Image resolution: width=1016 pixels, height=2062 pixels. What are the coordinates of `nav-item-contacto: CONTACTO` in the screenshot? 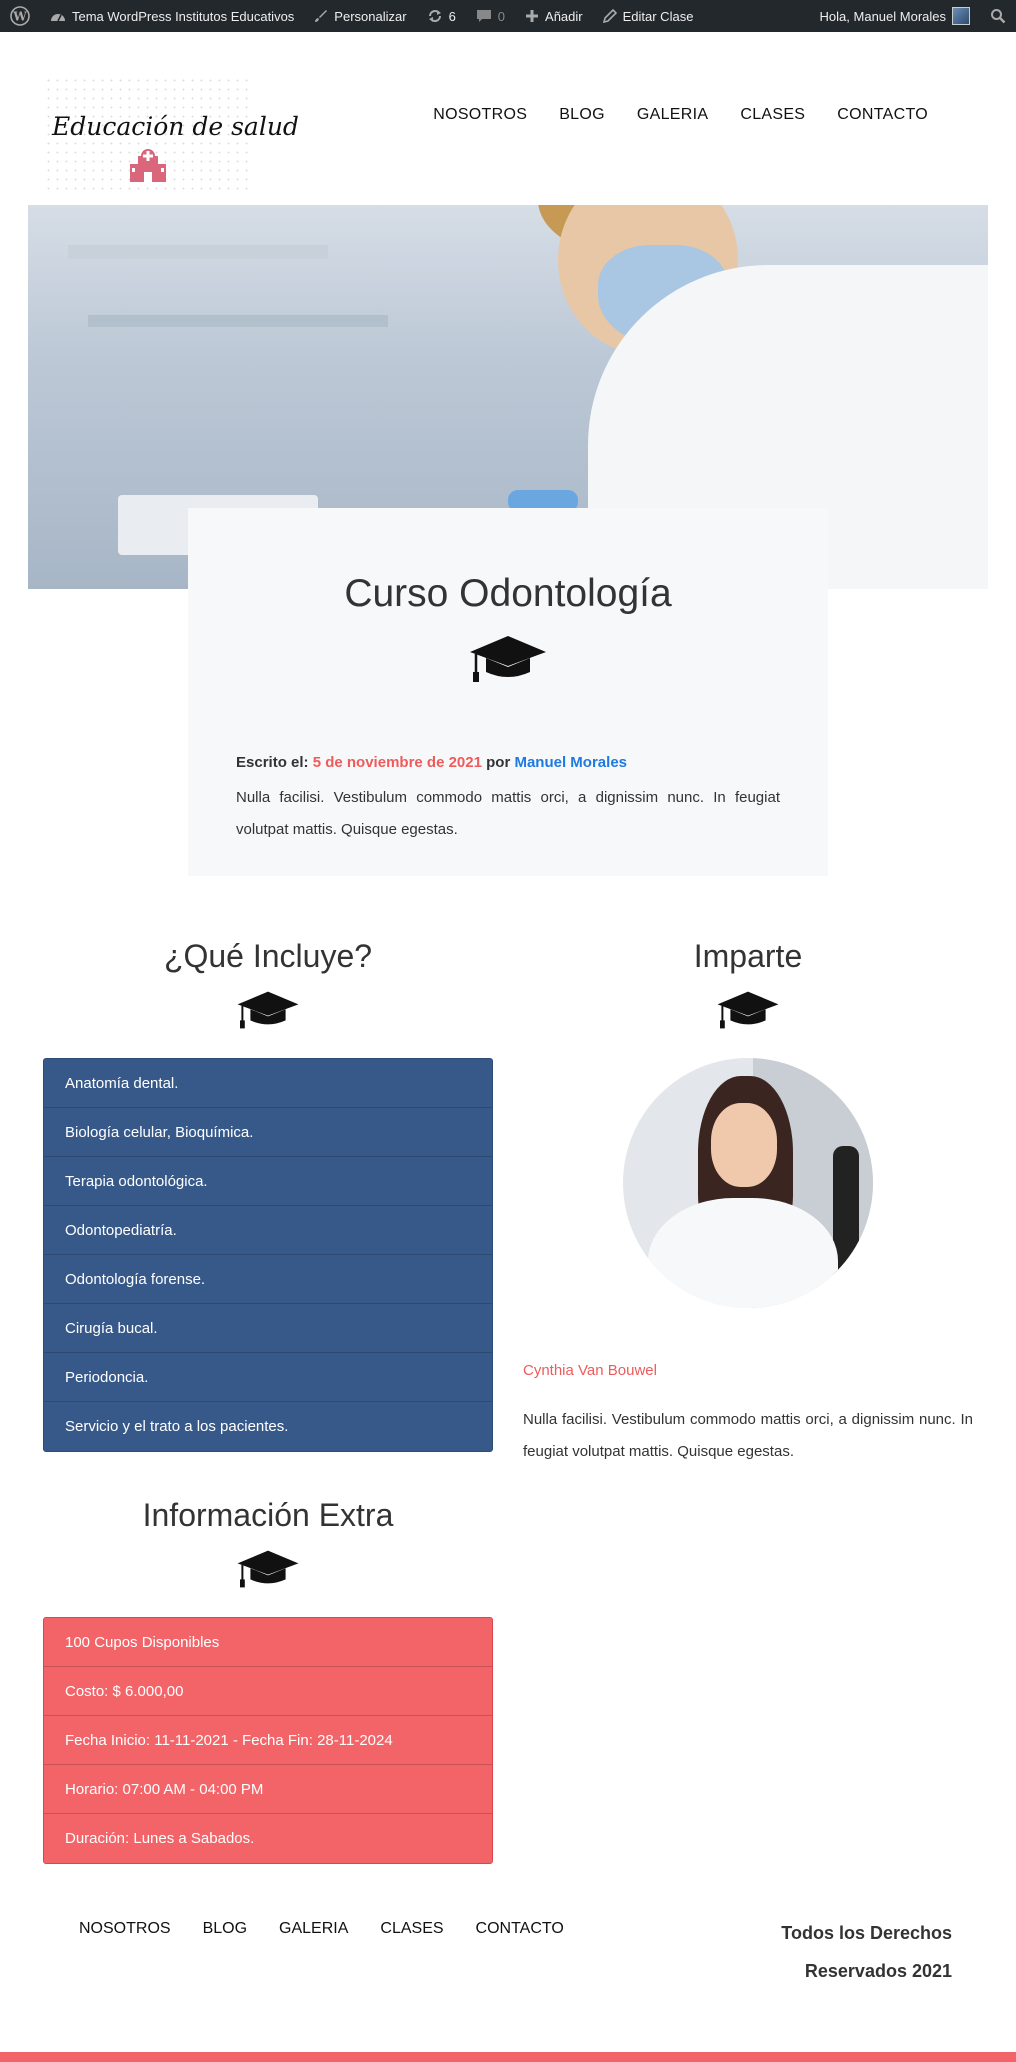 It's located at (882, 115).